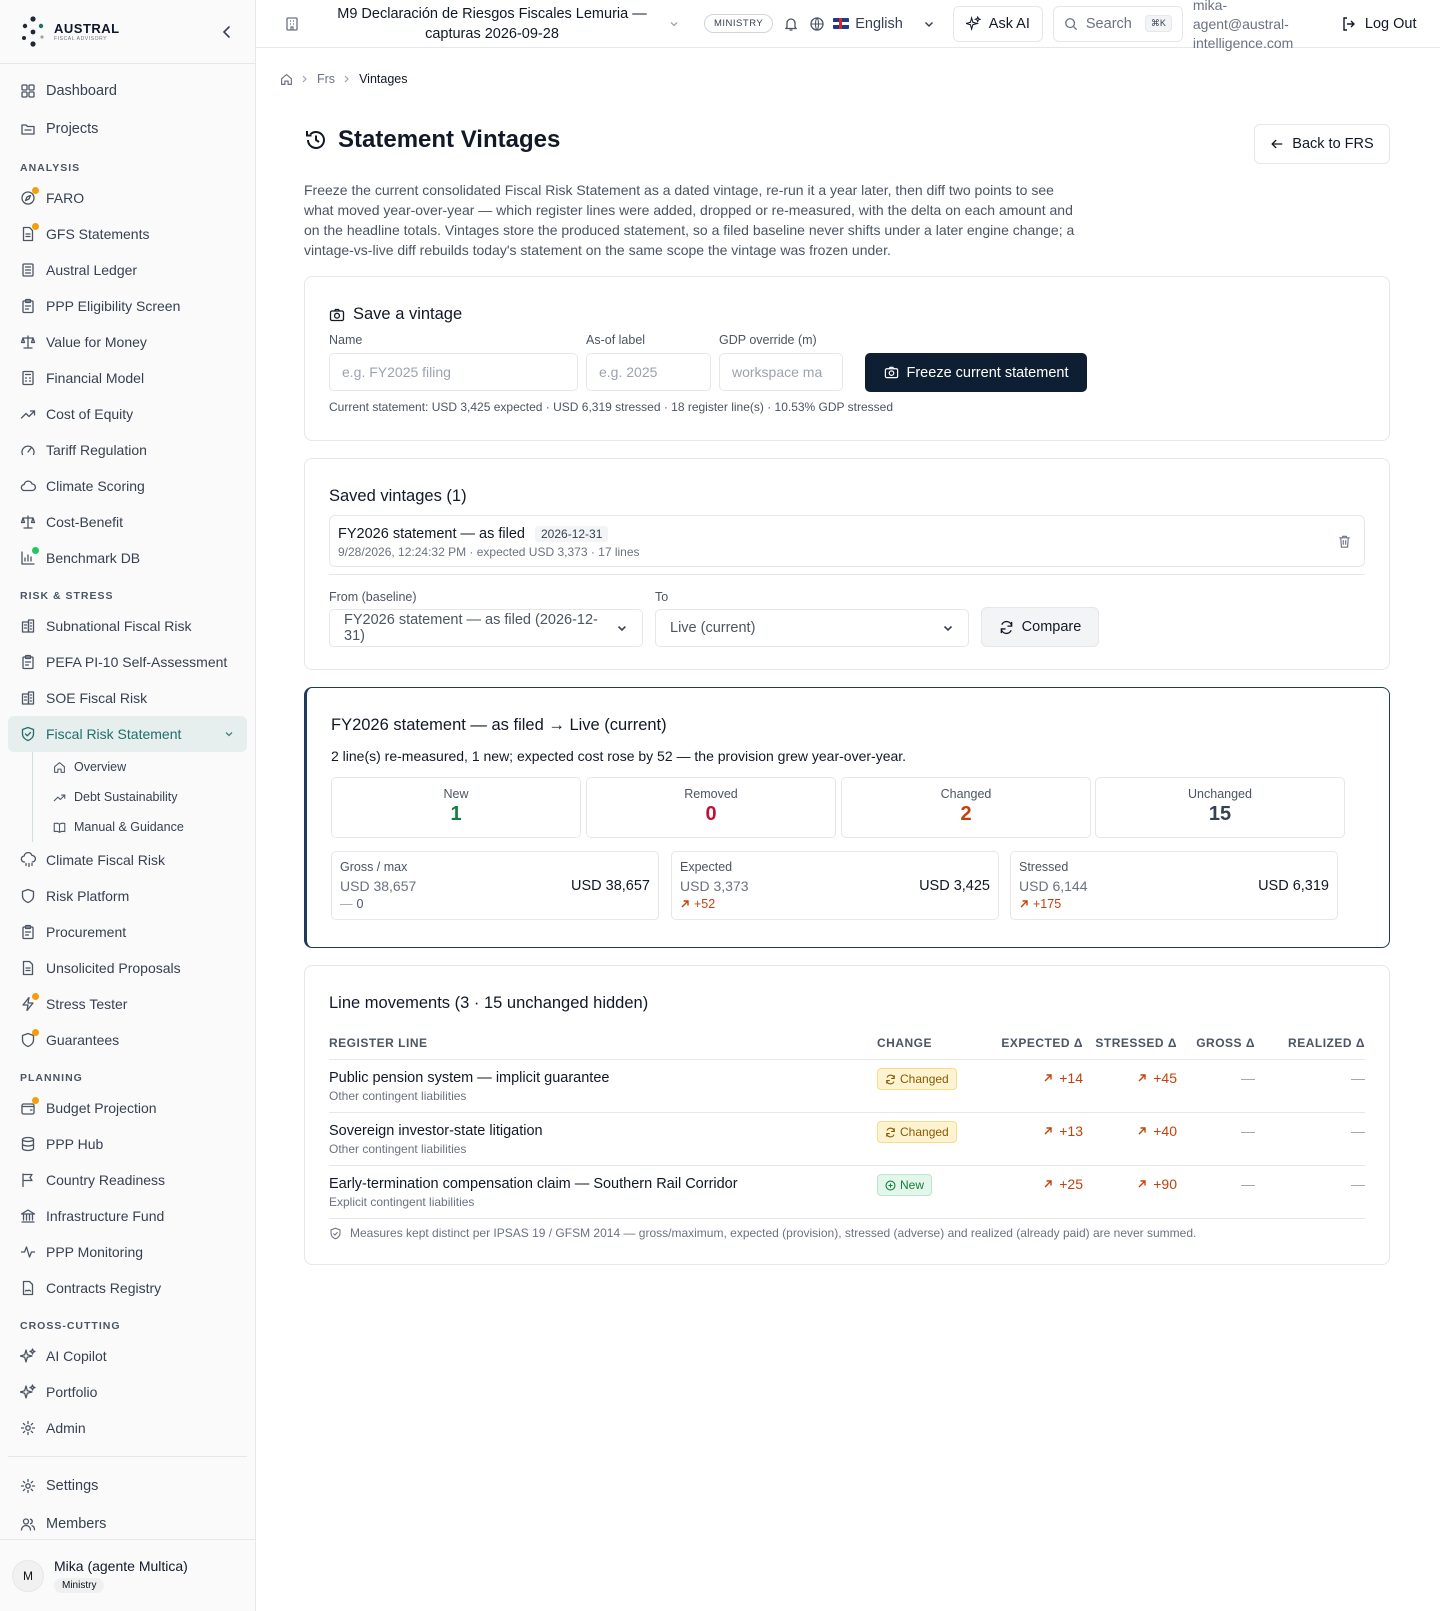 The image size is (1440, 1611). I want to click on column-header-change: CHANGE, so click(933, 1043).